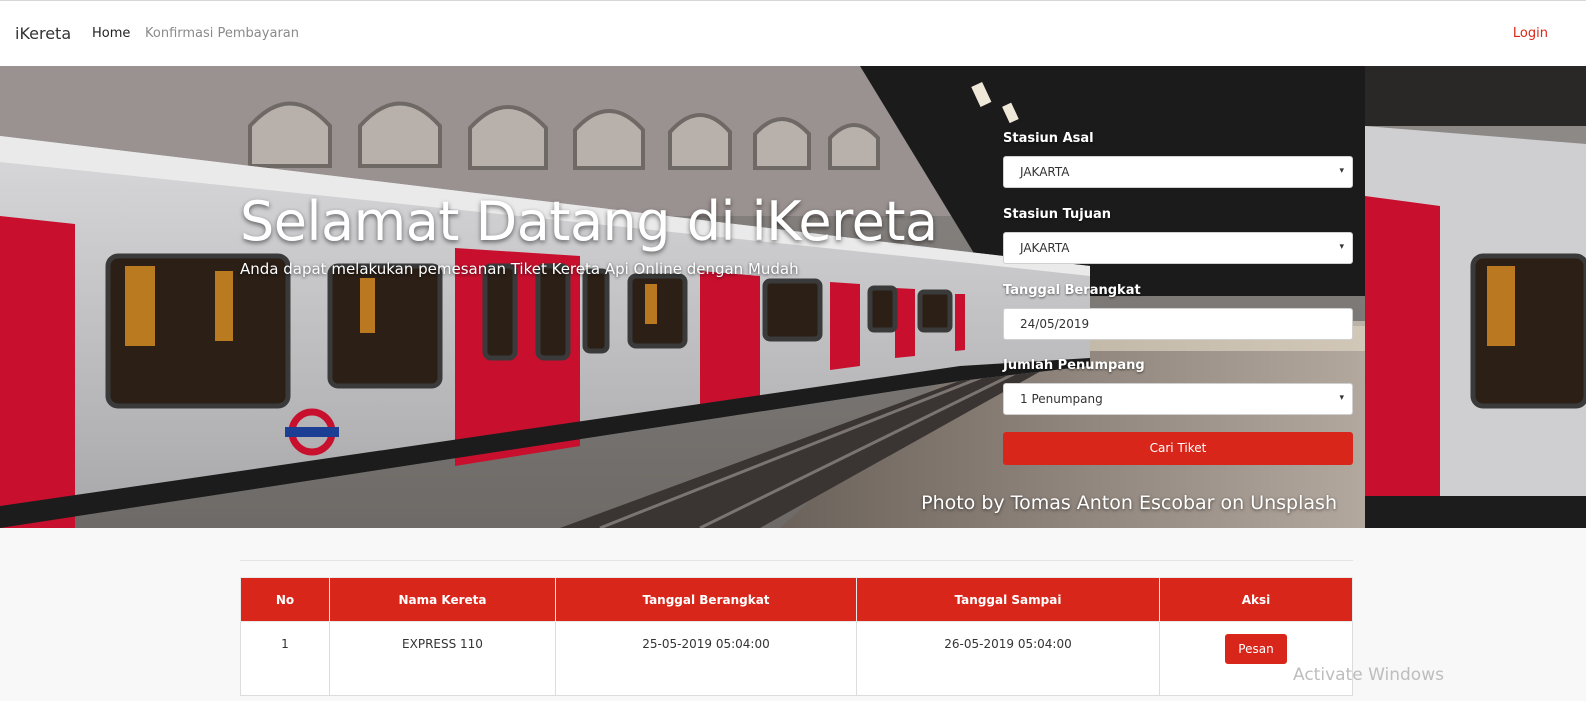  What do you see at coordinates (1057, 214) in the screenshot?
I see `stasiun-tujuan-label: Stasiun Tujuan` at bounding box center [1057, 214].